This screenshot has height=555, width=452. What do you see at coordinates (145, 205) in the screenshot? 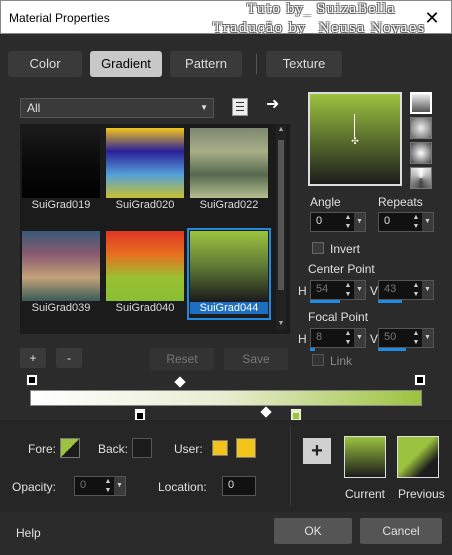
I see `gradient-name: SuiGrad020` at bounding box center [145, 205].